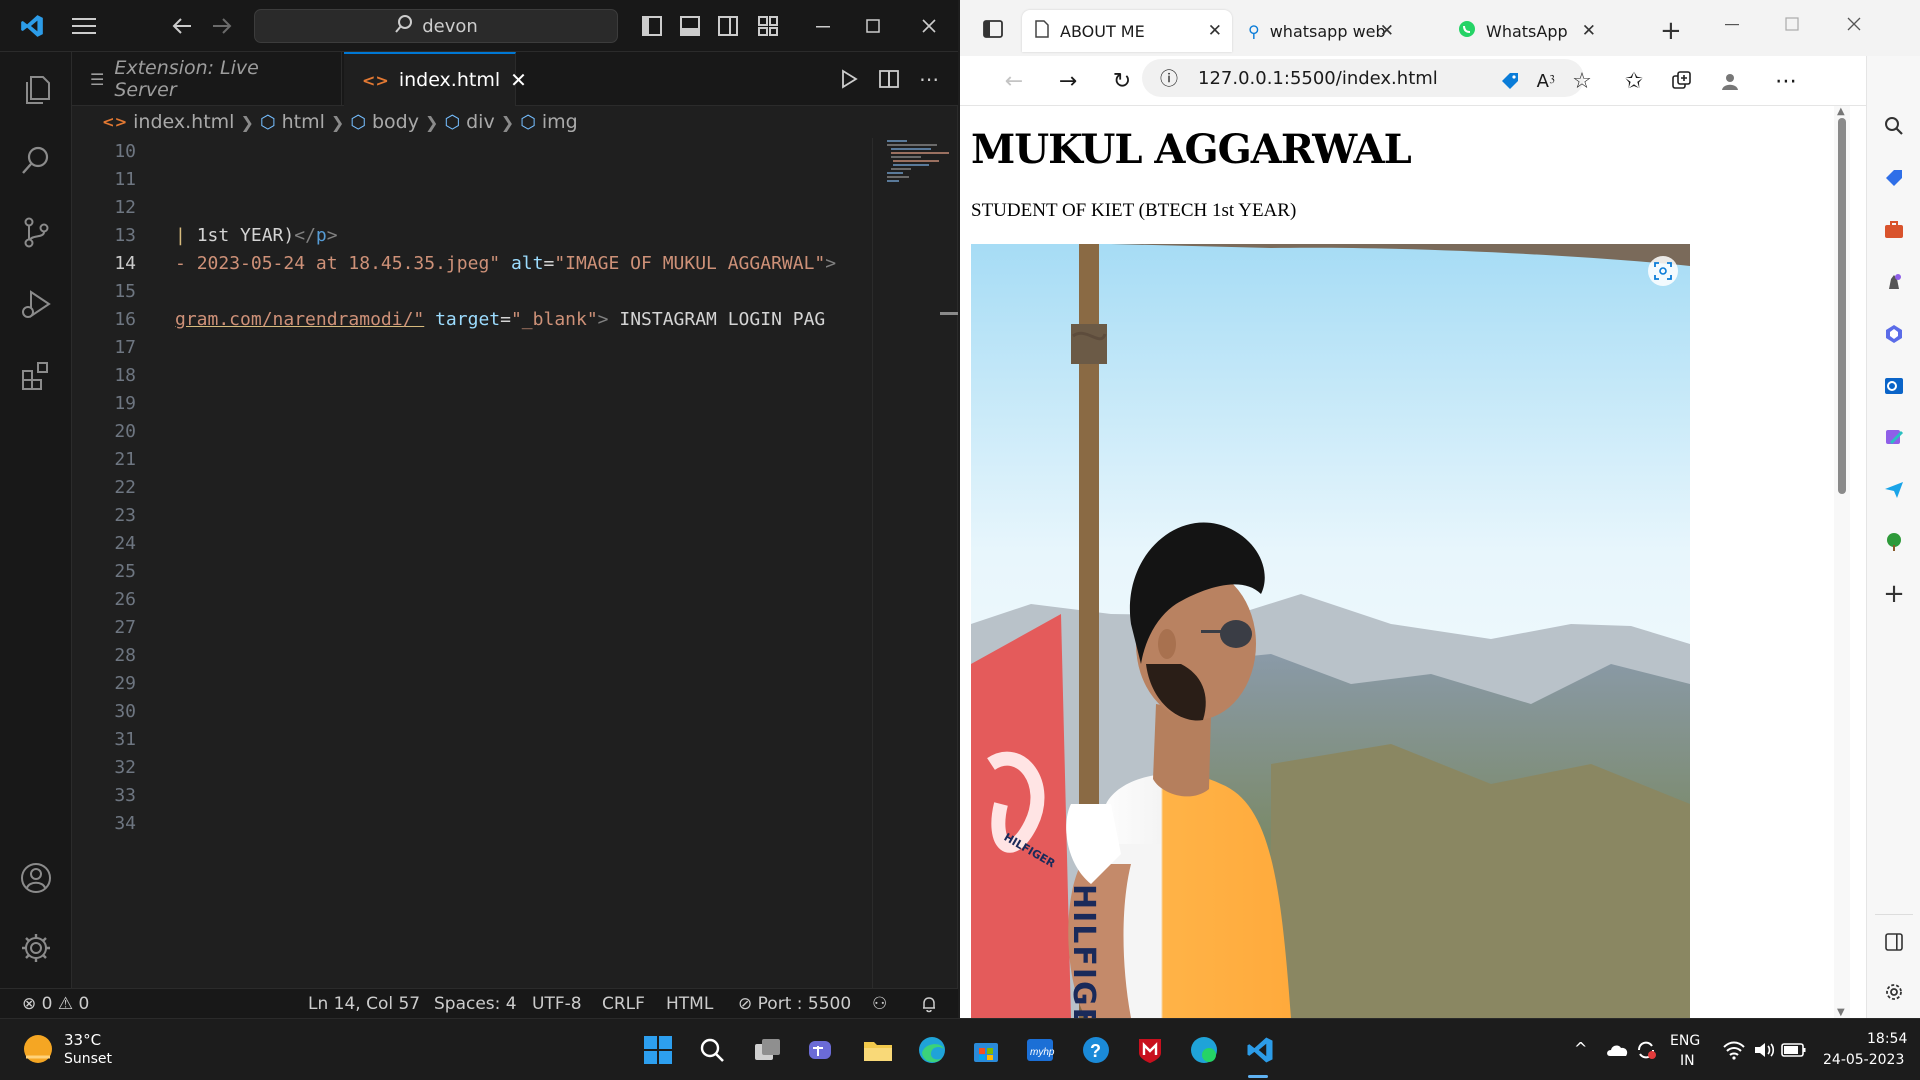 The height and width of the screenshot is (1080, 1920). Describe the element at coordinates (1646, 1050) in the screenshot. I see `sync-icon` at that location.